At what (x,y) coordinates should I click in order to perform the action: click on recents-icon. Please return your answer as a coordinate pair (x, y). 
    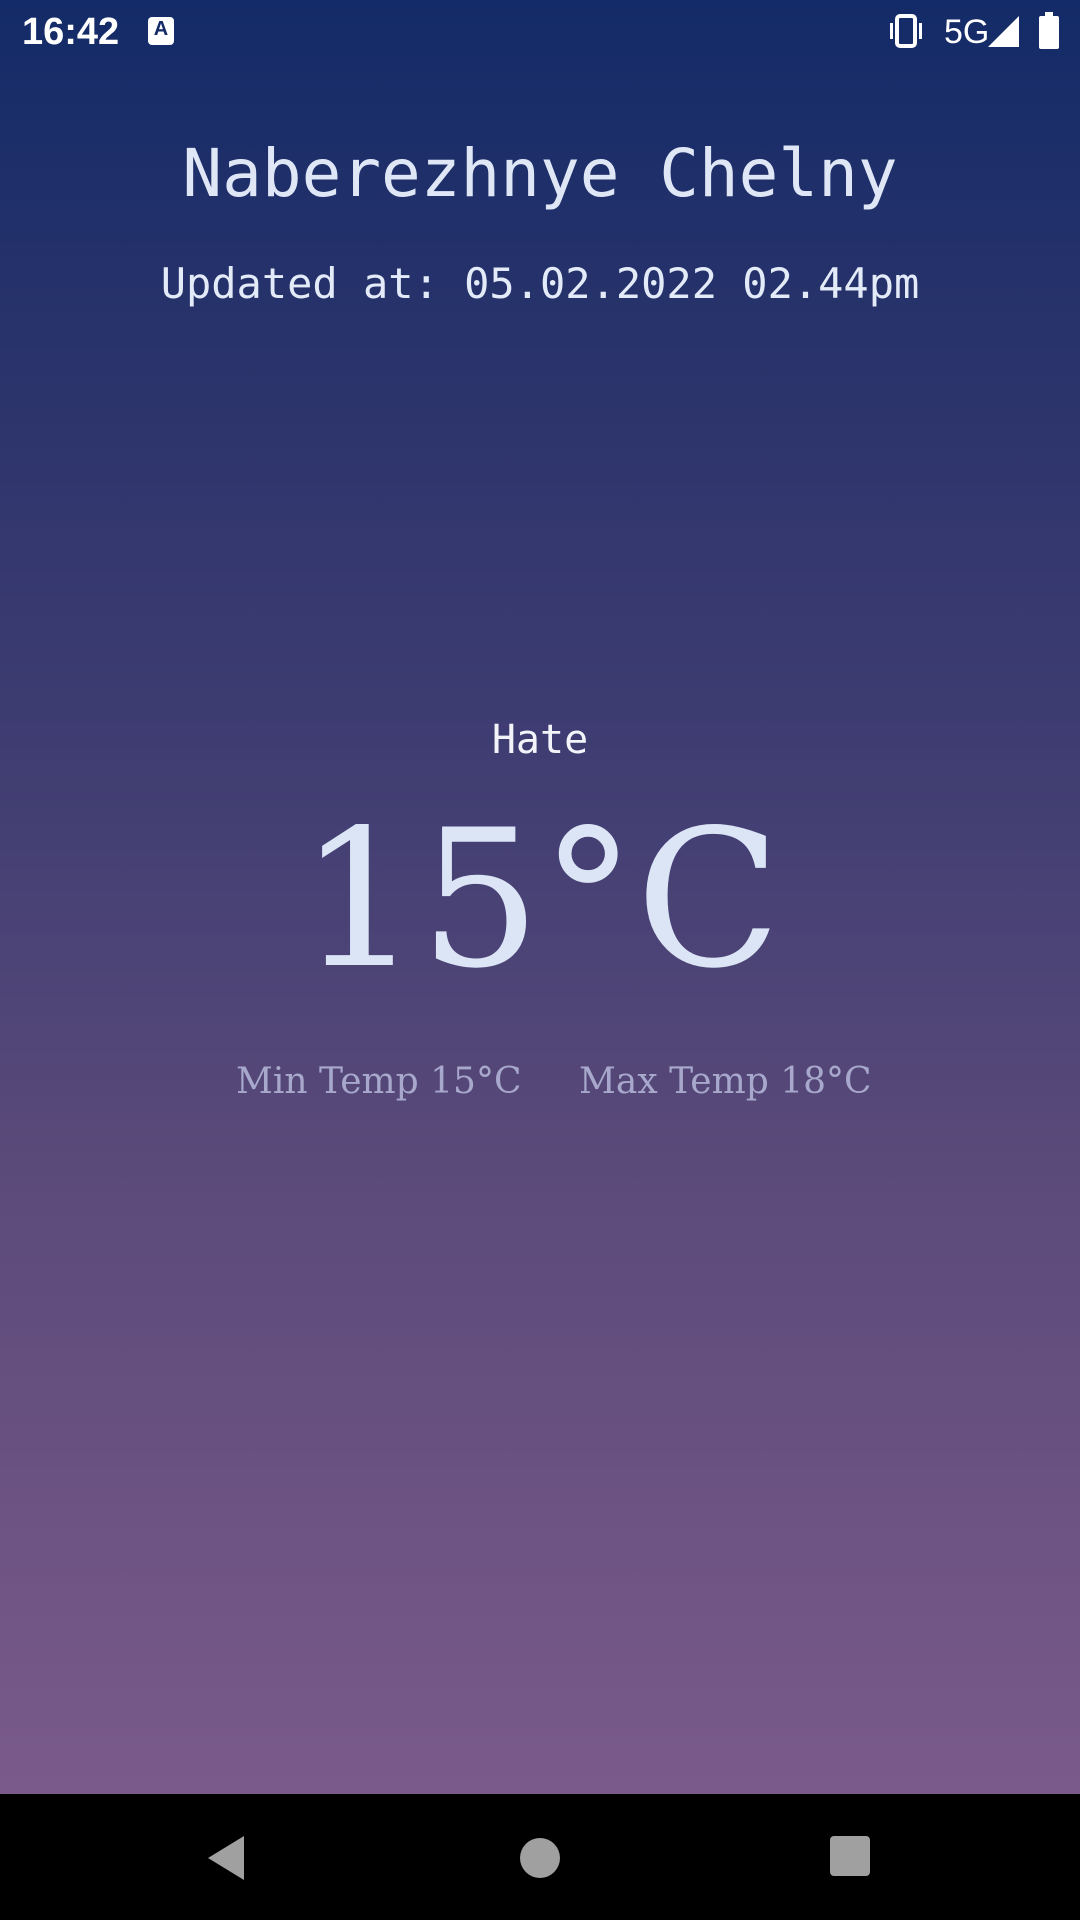
    Looking at the image, I should click on (850, 1856).